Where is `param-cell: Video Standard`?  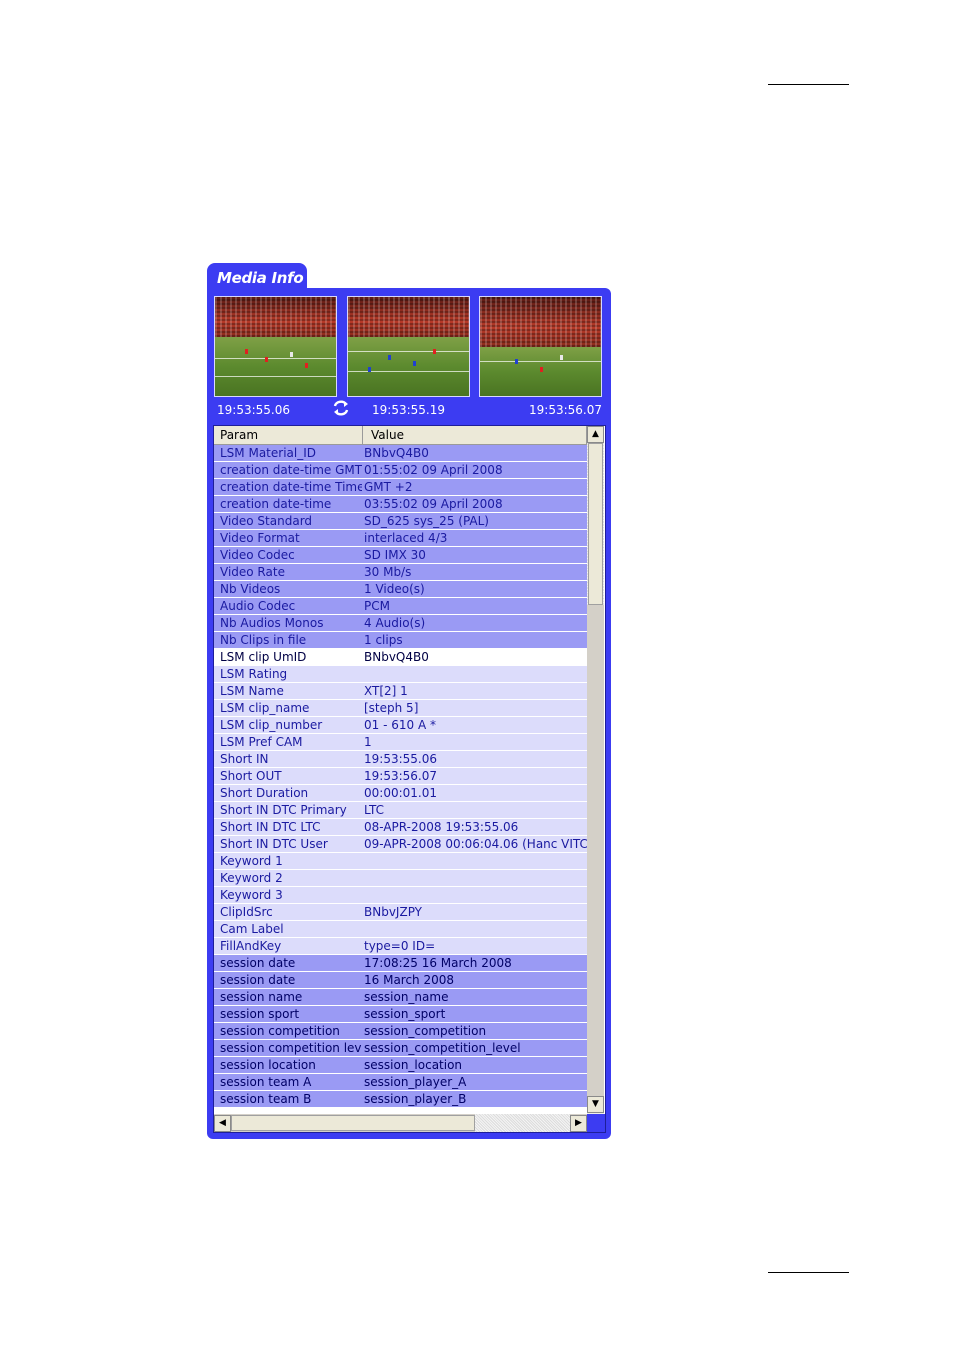 param-cell: Video Standard is located at coordinates (266, 521).